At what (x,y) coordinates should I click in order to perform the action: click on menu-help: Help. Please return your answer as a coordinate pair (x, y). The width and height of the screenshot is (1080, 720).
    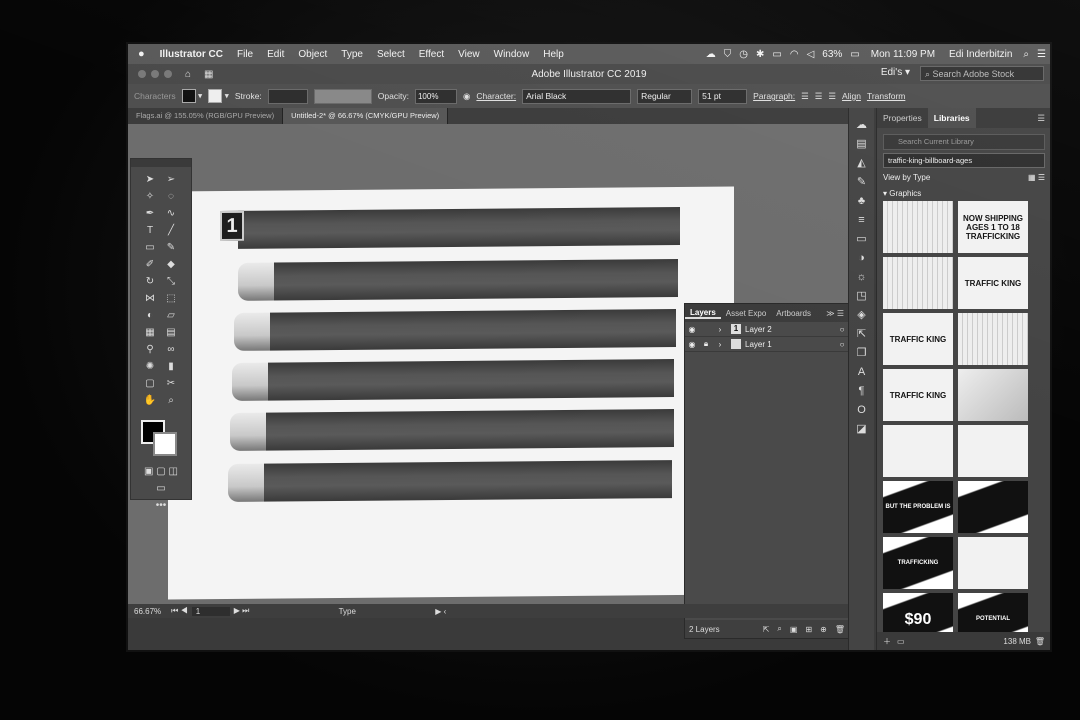
    Looking at the image, I should click on (553, 54).